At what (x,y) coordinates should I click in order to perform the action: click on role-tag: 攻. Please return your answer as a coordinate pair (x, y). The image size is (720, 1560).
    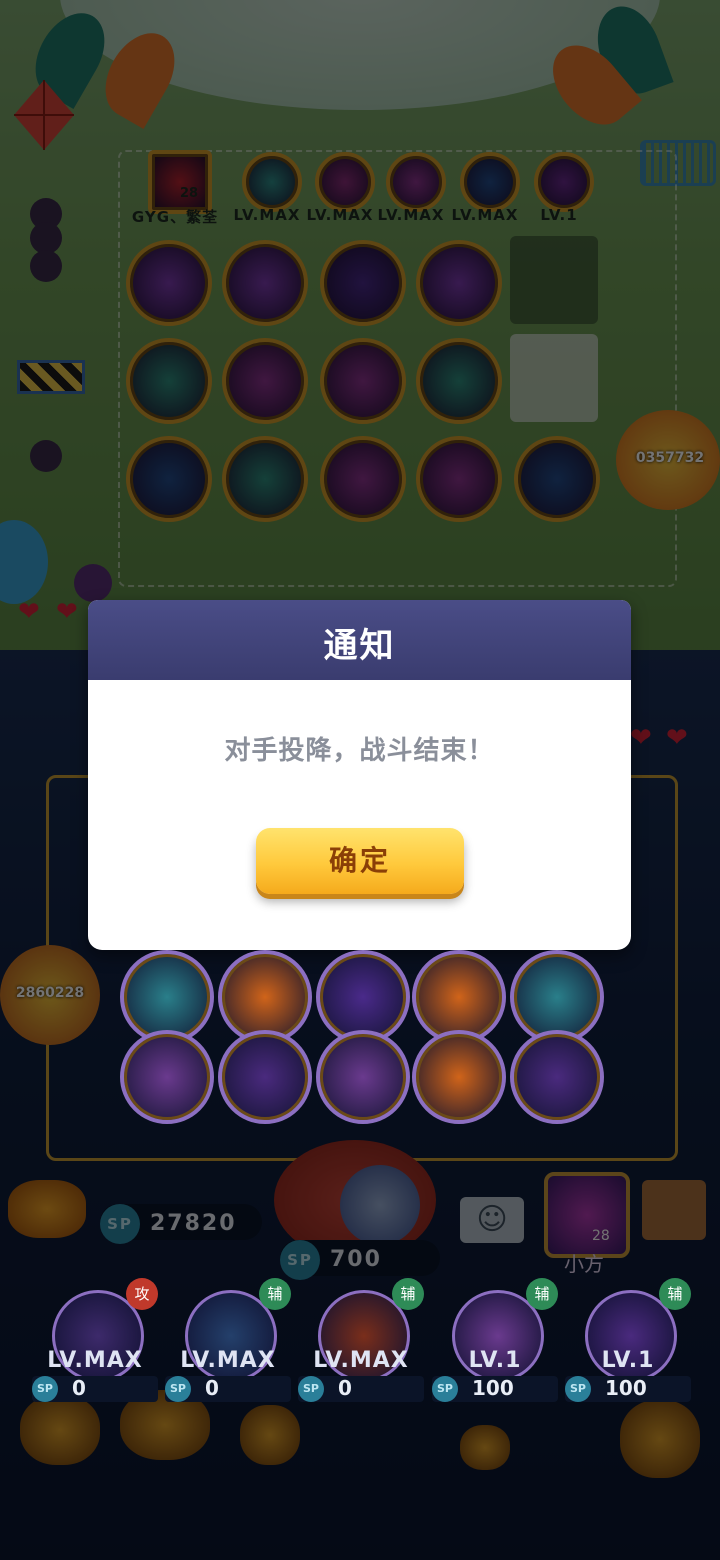
    Looking at the image, I should click on (142, 1294).